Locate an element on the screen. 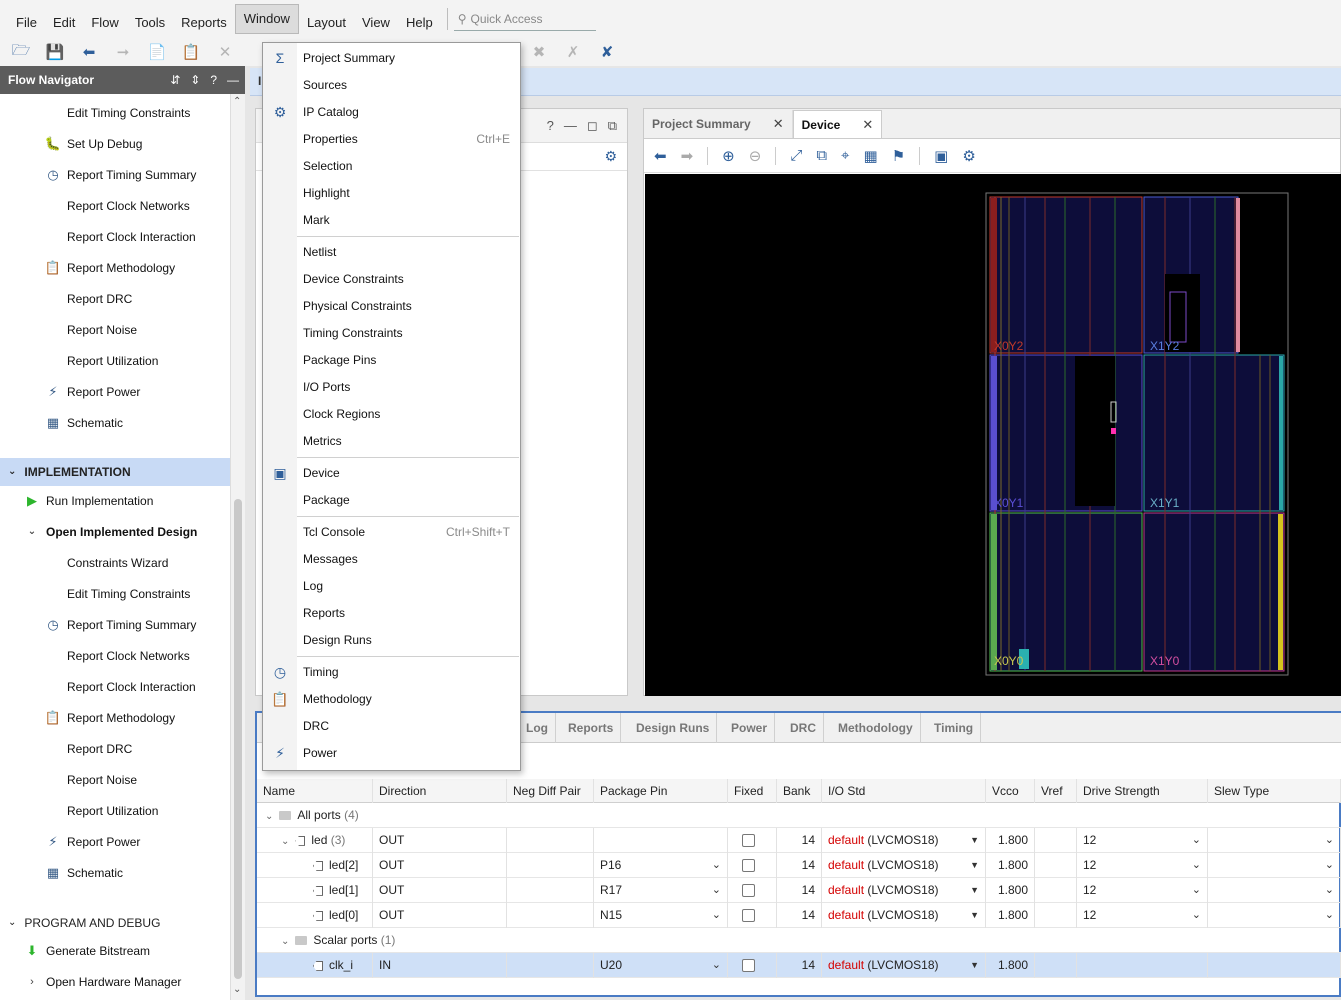  led-drive: 12 ⌄ is located at coordinates (1142, 840).